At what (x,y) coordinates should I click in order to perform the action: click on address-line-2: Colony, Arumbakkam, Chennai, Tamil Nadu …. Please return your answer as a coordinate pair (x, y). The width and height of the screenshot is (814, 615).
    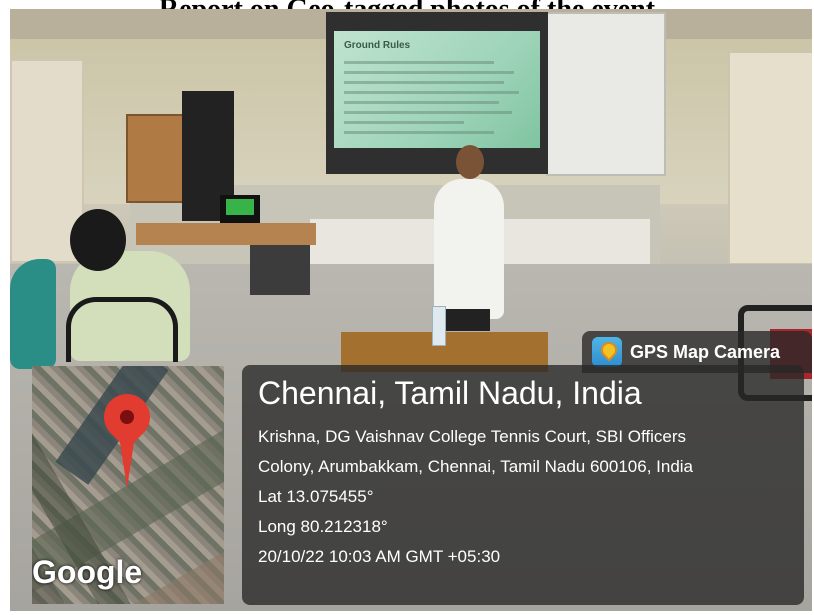
    Looking at the image, I should click on (476, 466).